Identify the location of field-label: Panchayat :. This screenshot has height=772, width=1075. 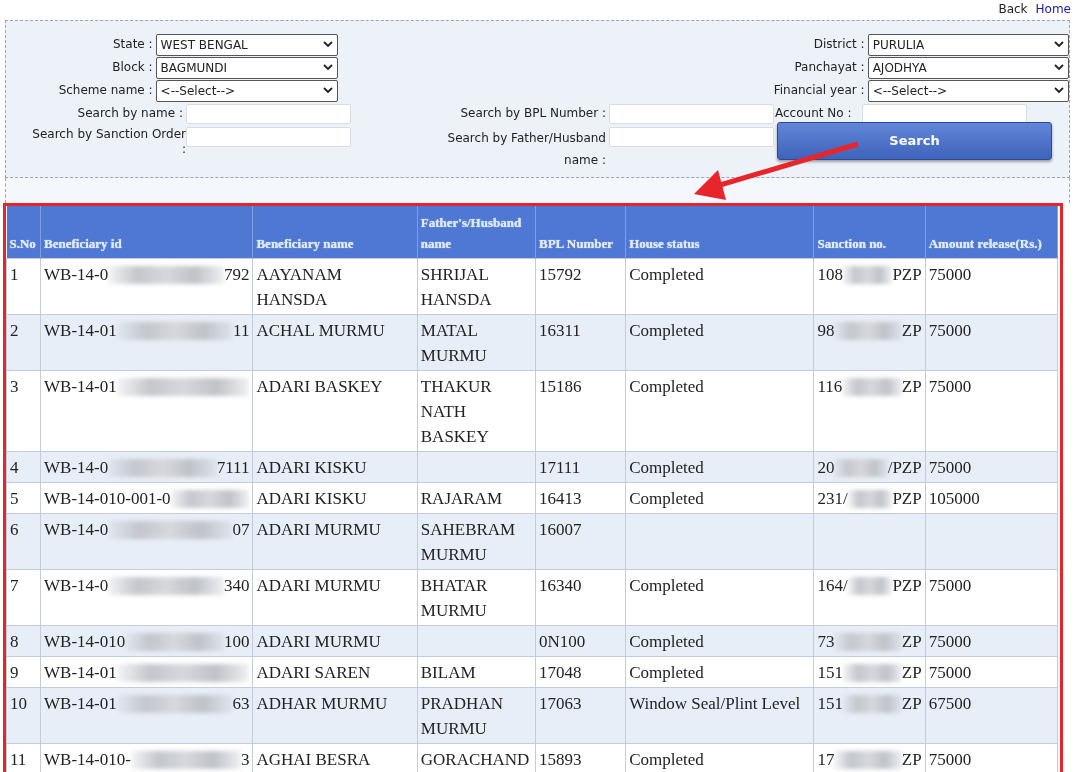
(829, 67).